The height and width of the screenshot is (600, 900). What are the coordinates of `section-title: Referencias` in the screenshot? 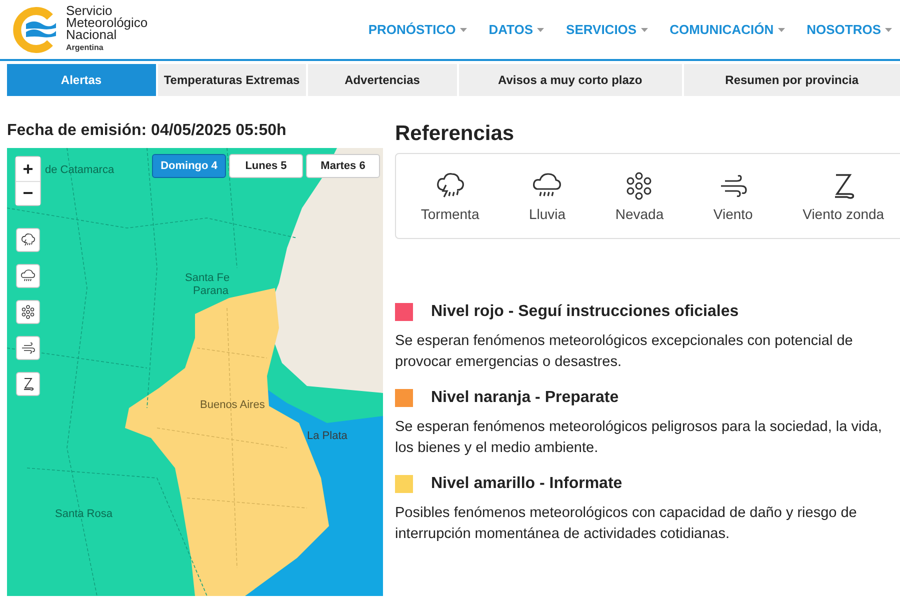 It's located at (455, 134).